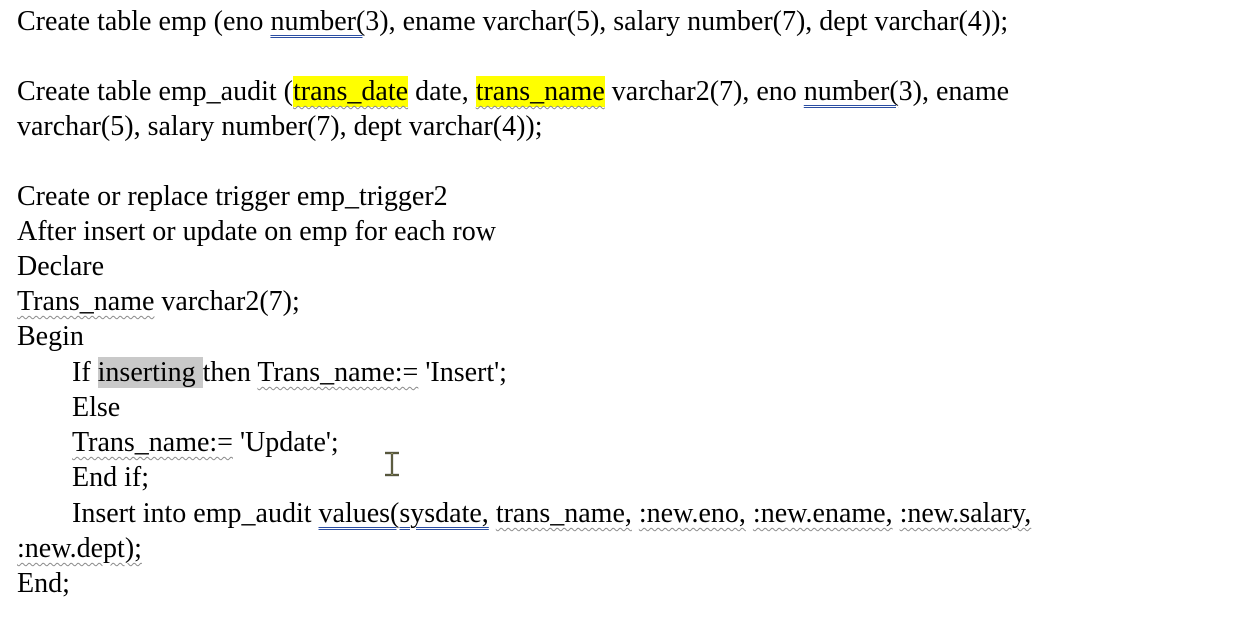  I want to click on grammar-flagged-word: values(sysdate,, so click(403, 513).